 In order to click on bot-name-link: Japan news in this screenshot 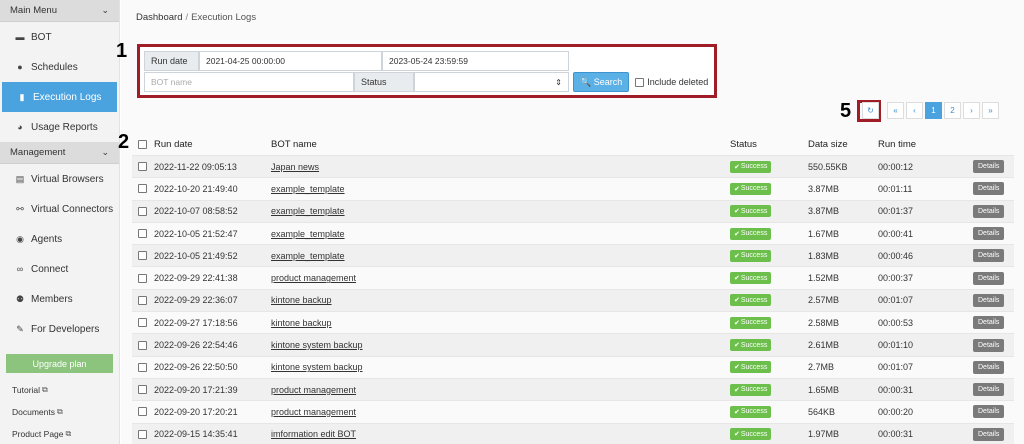, I will do `click(295, 167)`.